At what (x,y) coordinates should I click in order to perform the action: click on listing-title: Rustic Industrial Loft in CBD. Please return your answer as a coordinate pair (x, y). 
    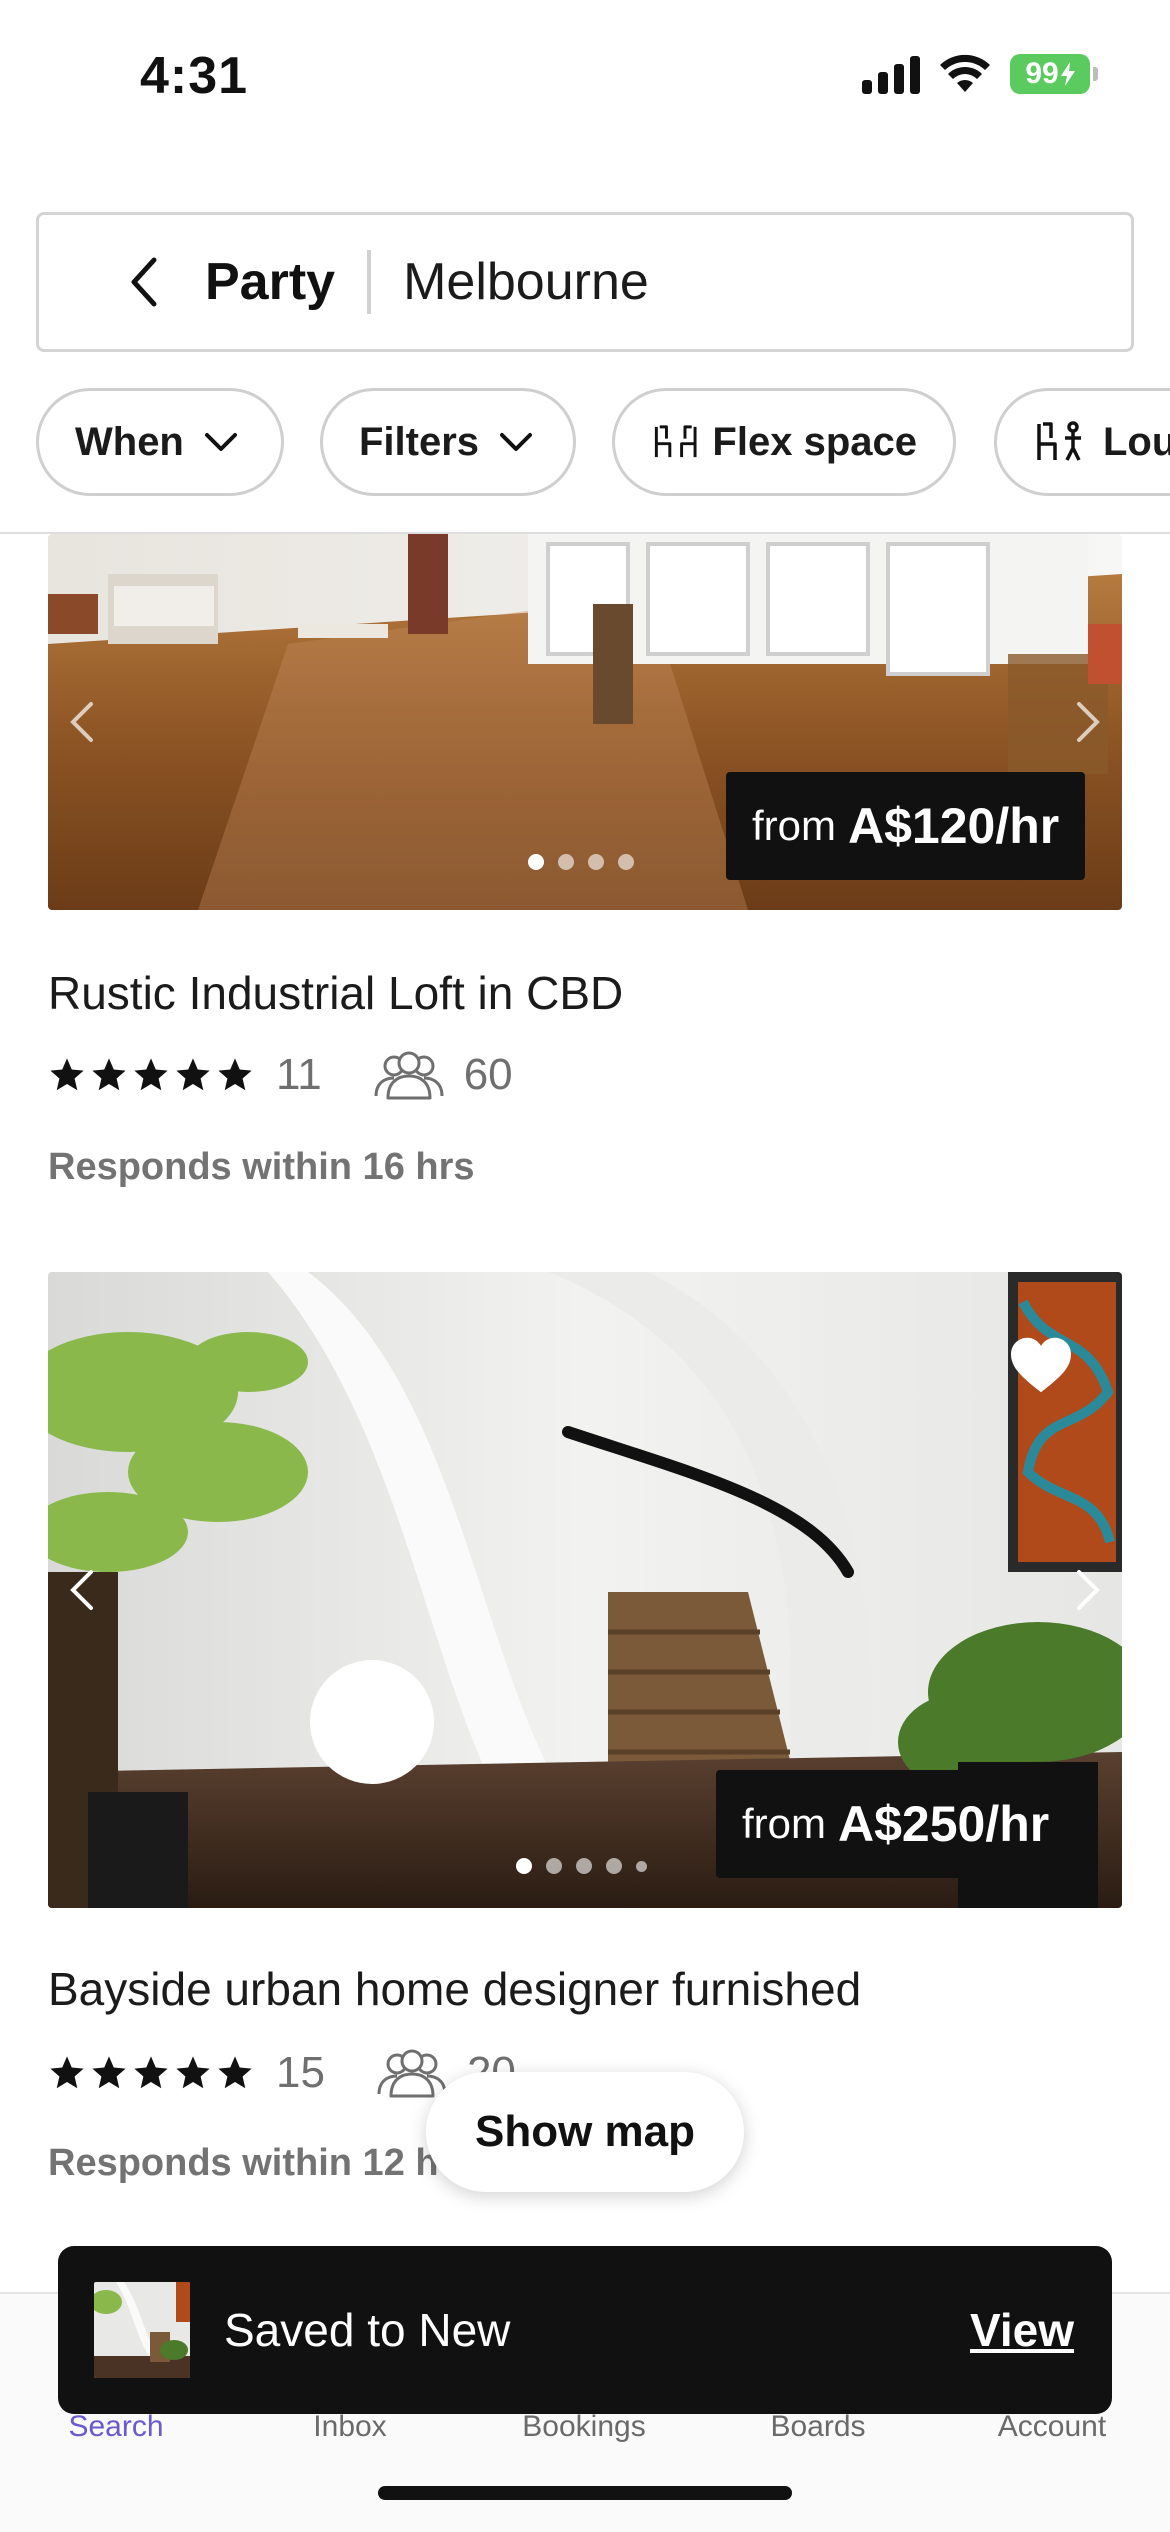
    Looking at the image, I should click on (335, 993).